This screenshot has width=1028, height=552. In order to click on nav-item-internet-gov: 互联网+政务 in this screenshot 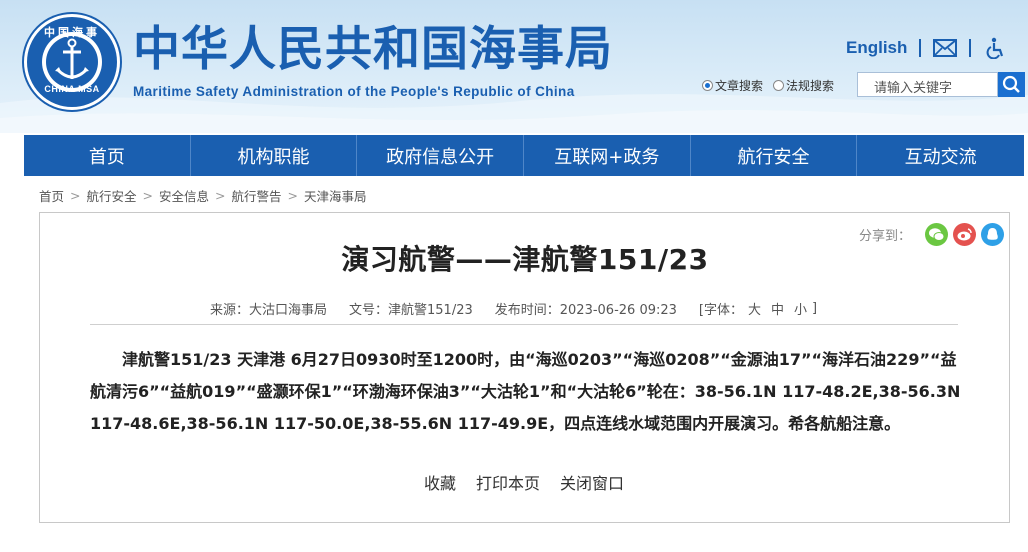, I will do `click(607, 155)`.